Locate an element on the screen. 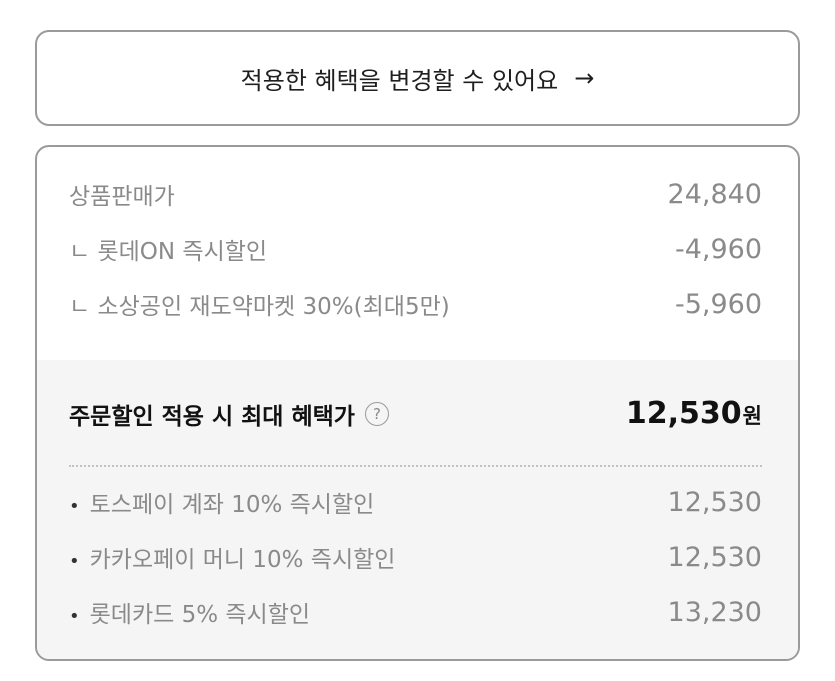  price-row-label: ㄴ 소상공인 재도약마켓 30%(최대5만) is located at coordinates (259, 307).